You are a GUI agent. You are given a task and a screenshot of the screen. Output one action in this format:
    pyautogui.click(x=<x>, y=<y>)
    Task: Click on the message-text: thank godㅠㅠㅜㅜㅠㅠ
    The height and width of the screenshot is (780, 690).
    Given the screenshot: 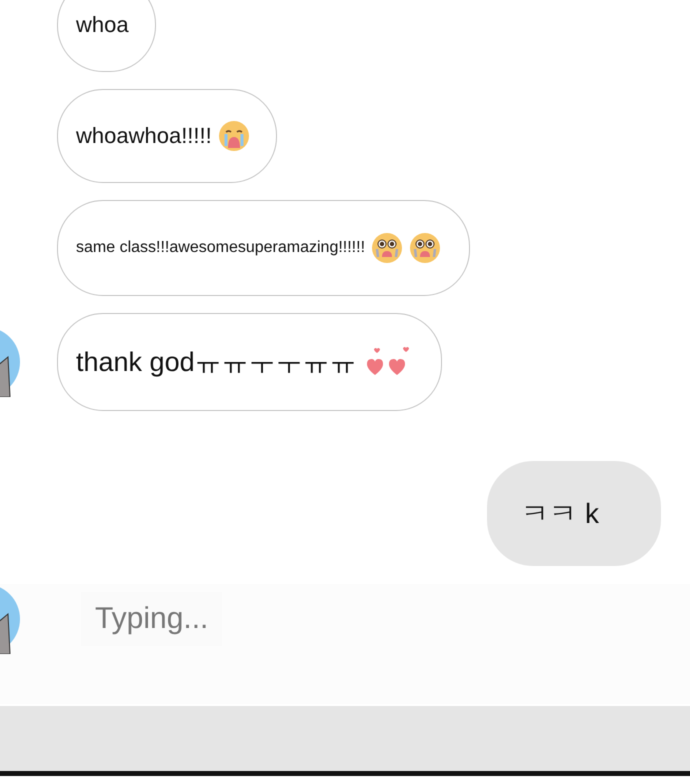 What is the action you would take?
    pyautogui.click(x=216, y=362)
    